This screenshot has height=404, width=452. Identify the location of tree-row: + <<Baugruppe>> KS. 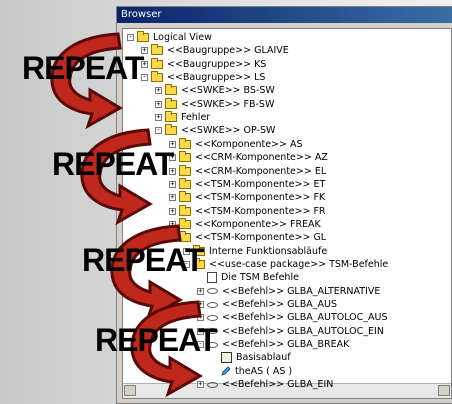
(204, 64).